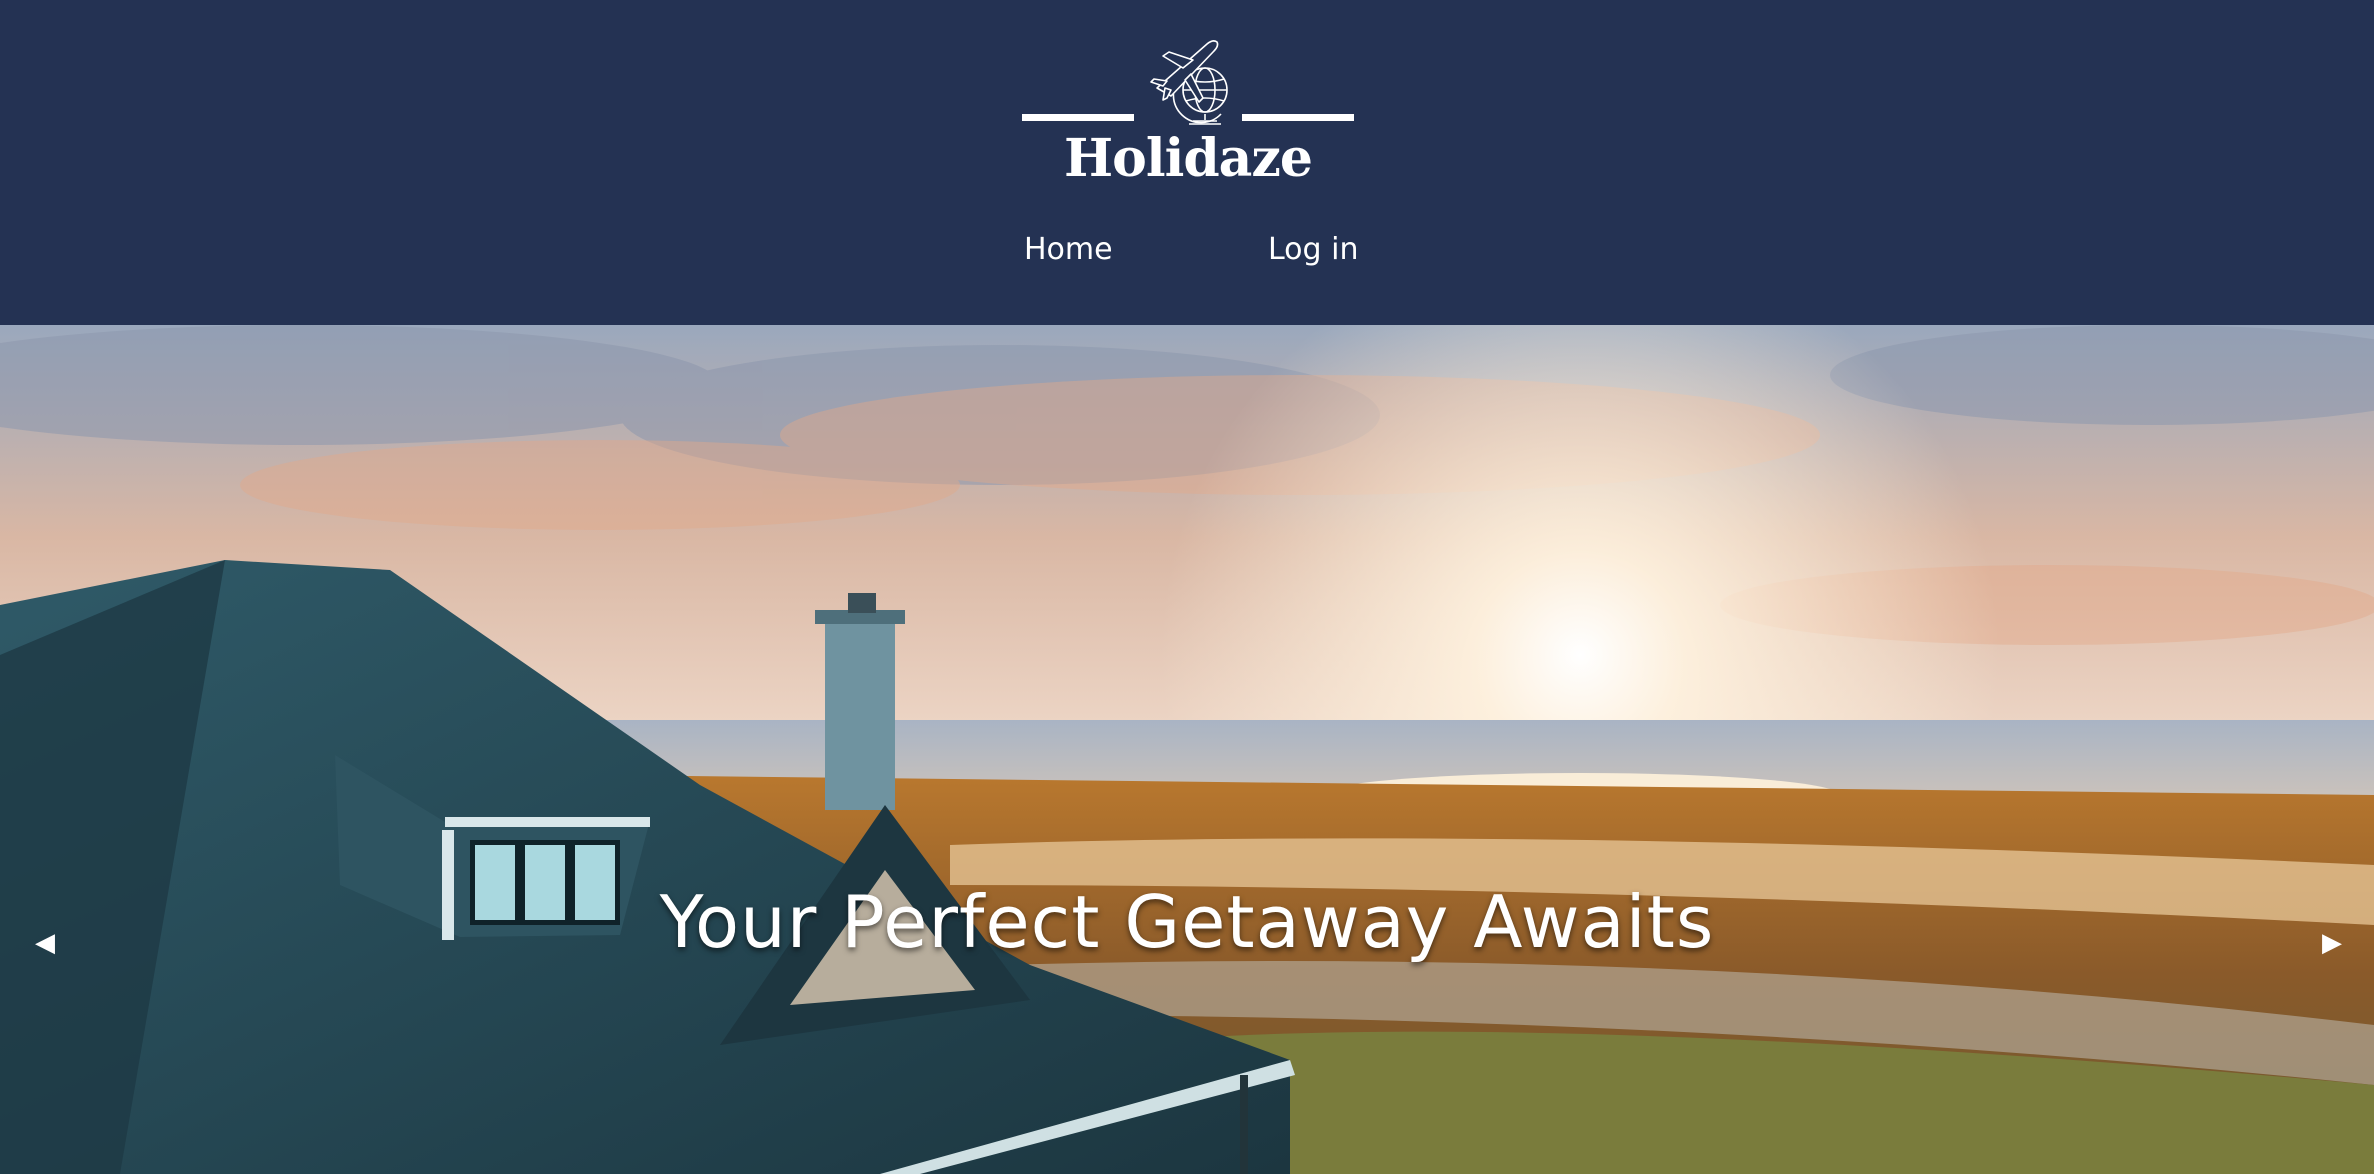 The image size is (2374, 1174). What do you see at coordinates (1078, 117) in the screenshot?
I see `logo-divider-left` at bounding box center [1078, 117].